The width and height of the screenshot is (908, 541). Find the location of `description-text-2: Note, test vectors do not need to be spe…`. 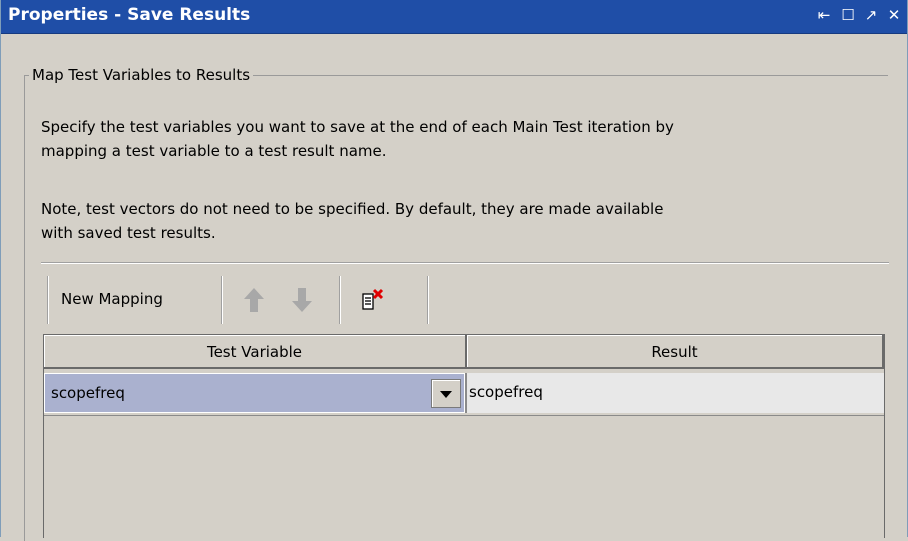

description-text-2: Note, test vectors do not need to be spe… is located at coordinates (456, 221).